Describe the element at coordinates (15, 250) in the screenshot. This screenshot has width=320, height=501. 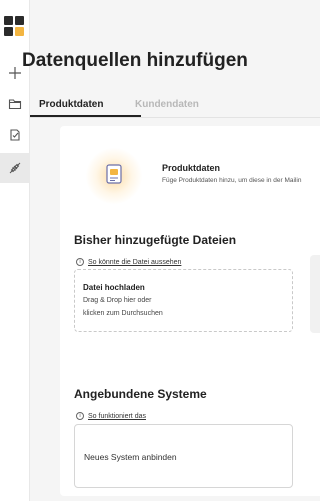
I see `sidebar` at that location.